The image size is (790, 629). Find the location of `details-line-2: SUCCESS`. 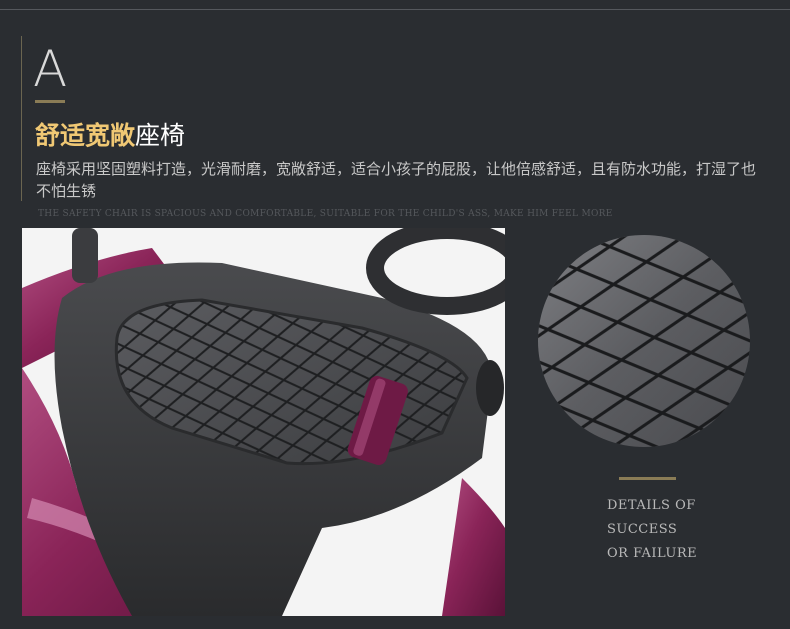

details-line-2: SUCCESS is located at coordinates (642, 529).